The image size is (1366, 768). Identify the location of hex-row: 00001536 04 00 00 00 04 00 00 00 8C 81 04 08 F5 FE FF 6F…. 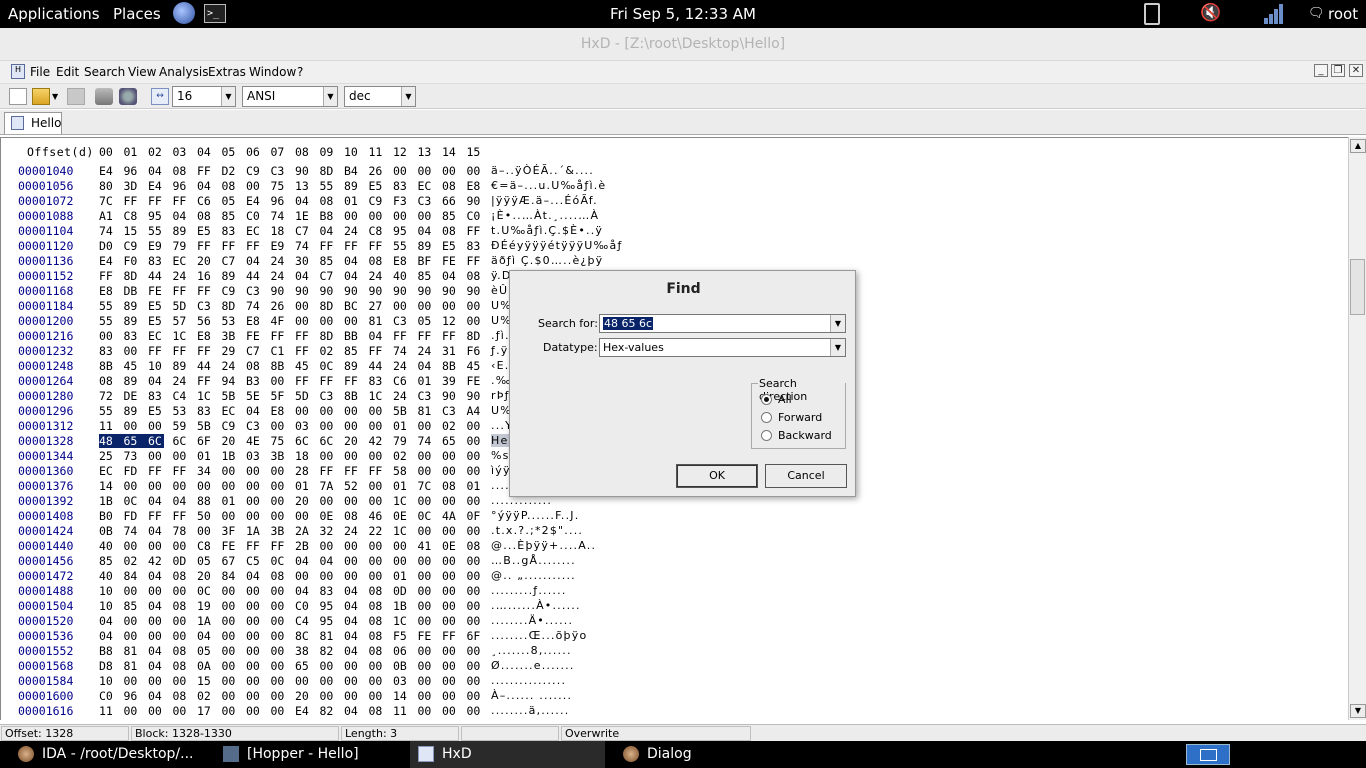
(674, 636).